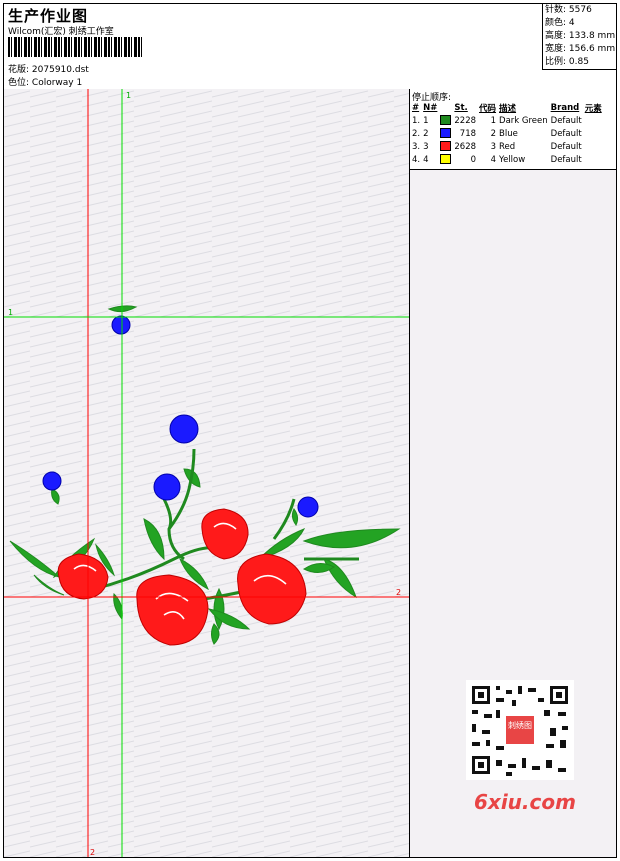 This screenshot has width=620, height=861. I want to click on stat-colors: 颜色: 4, so click(560, 23).